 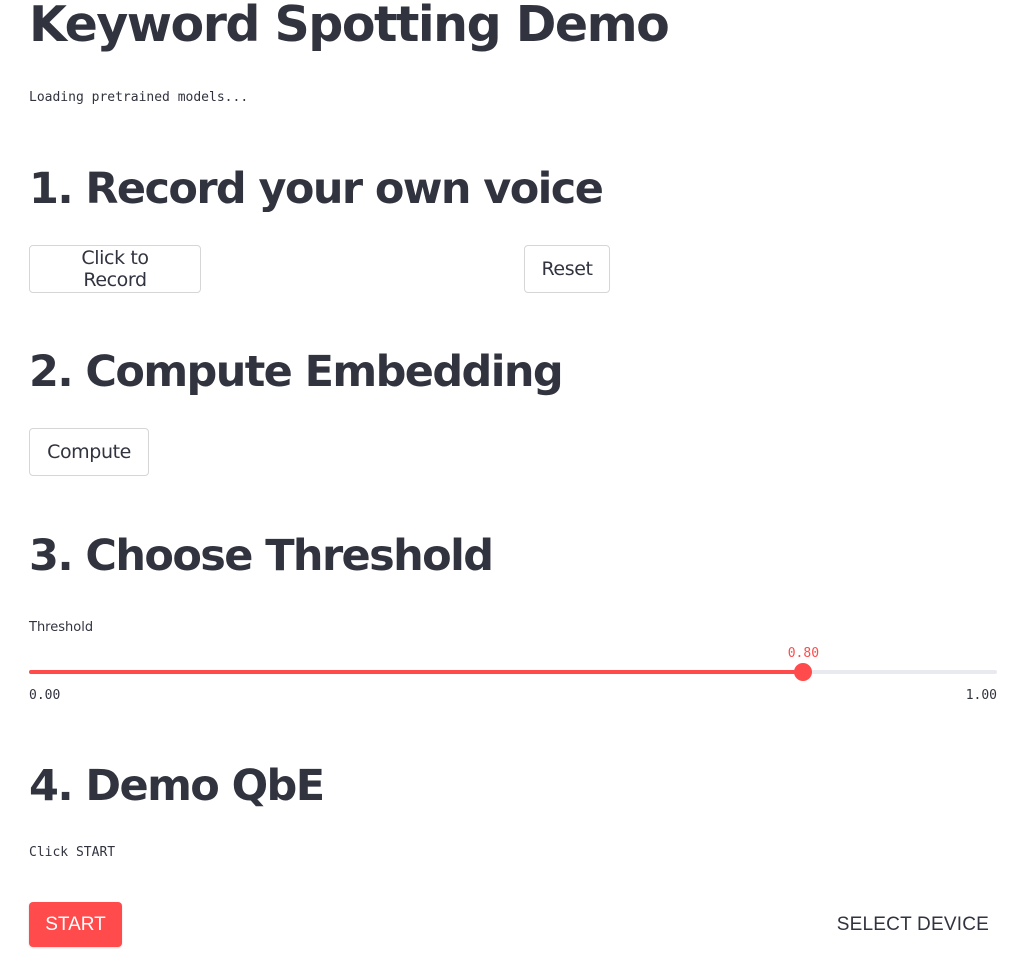 What do you see at coordinates (316, 189) in the screenshot?
I see `section-heading-record: 1. Record your own voice` at bounding box center [316, 189].